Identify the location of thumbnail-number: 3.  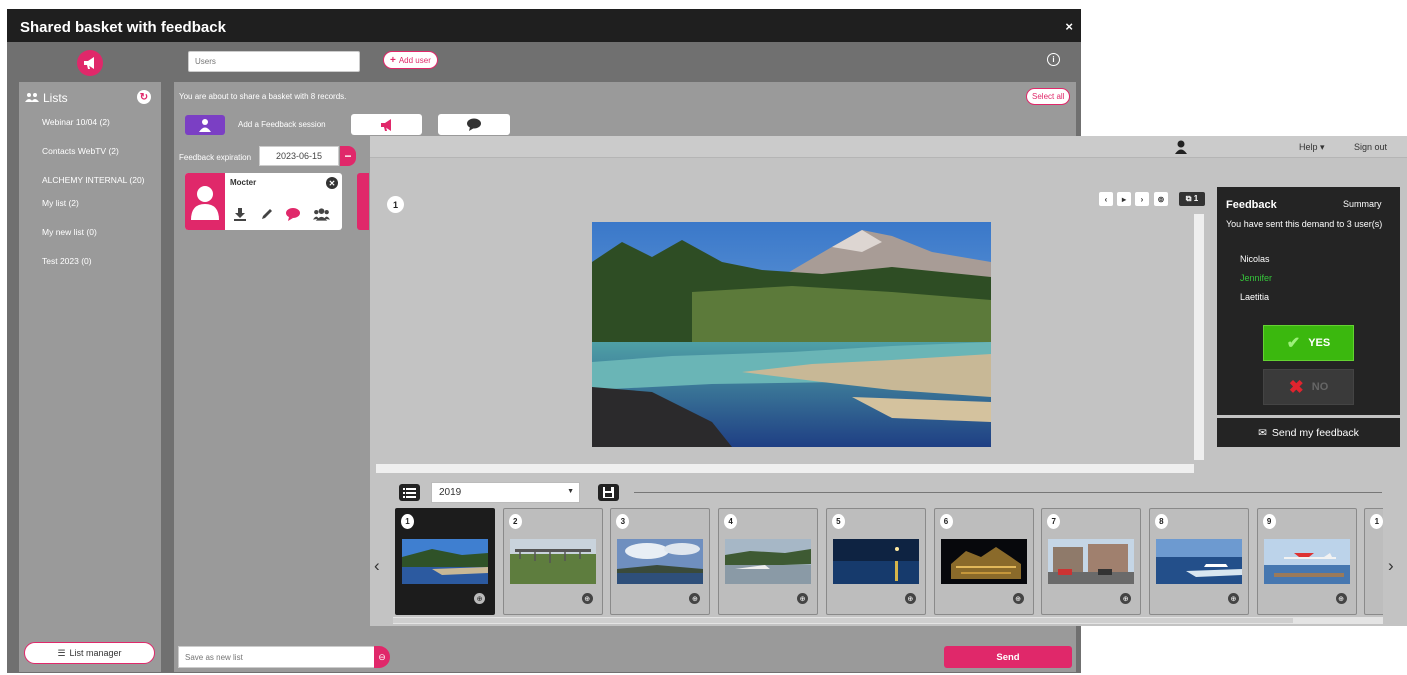
(623, 521).